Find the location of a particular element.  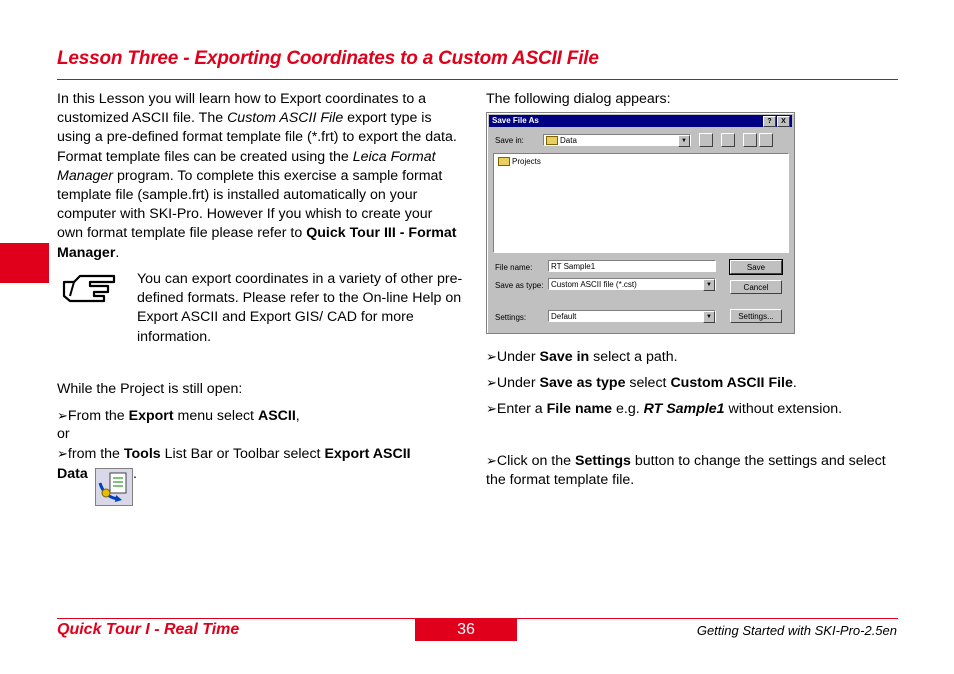

settings-label: Settings: is located at coordinates (511, 317).